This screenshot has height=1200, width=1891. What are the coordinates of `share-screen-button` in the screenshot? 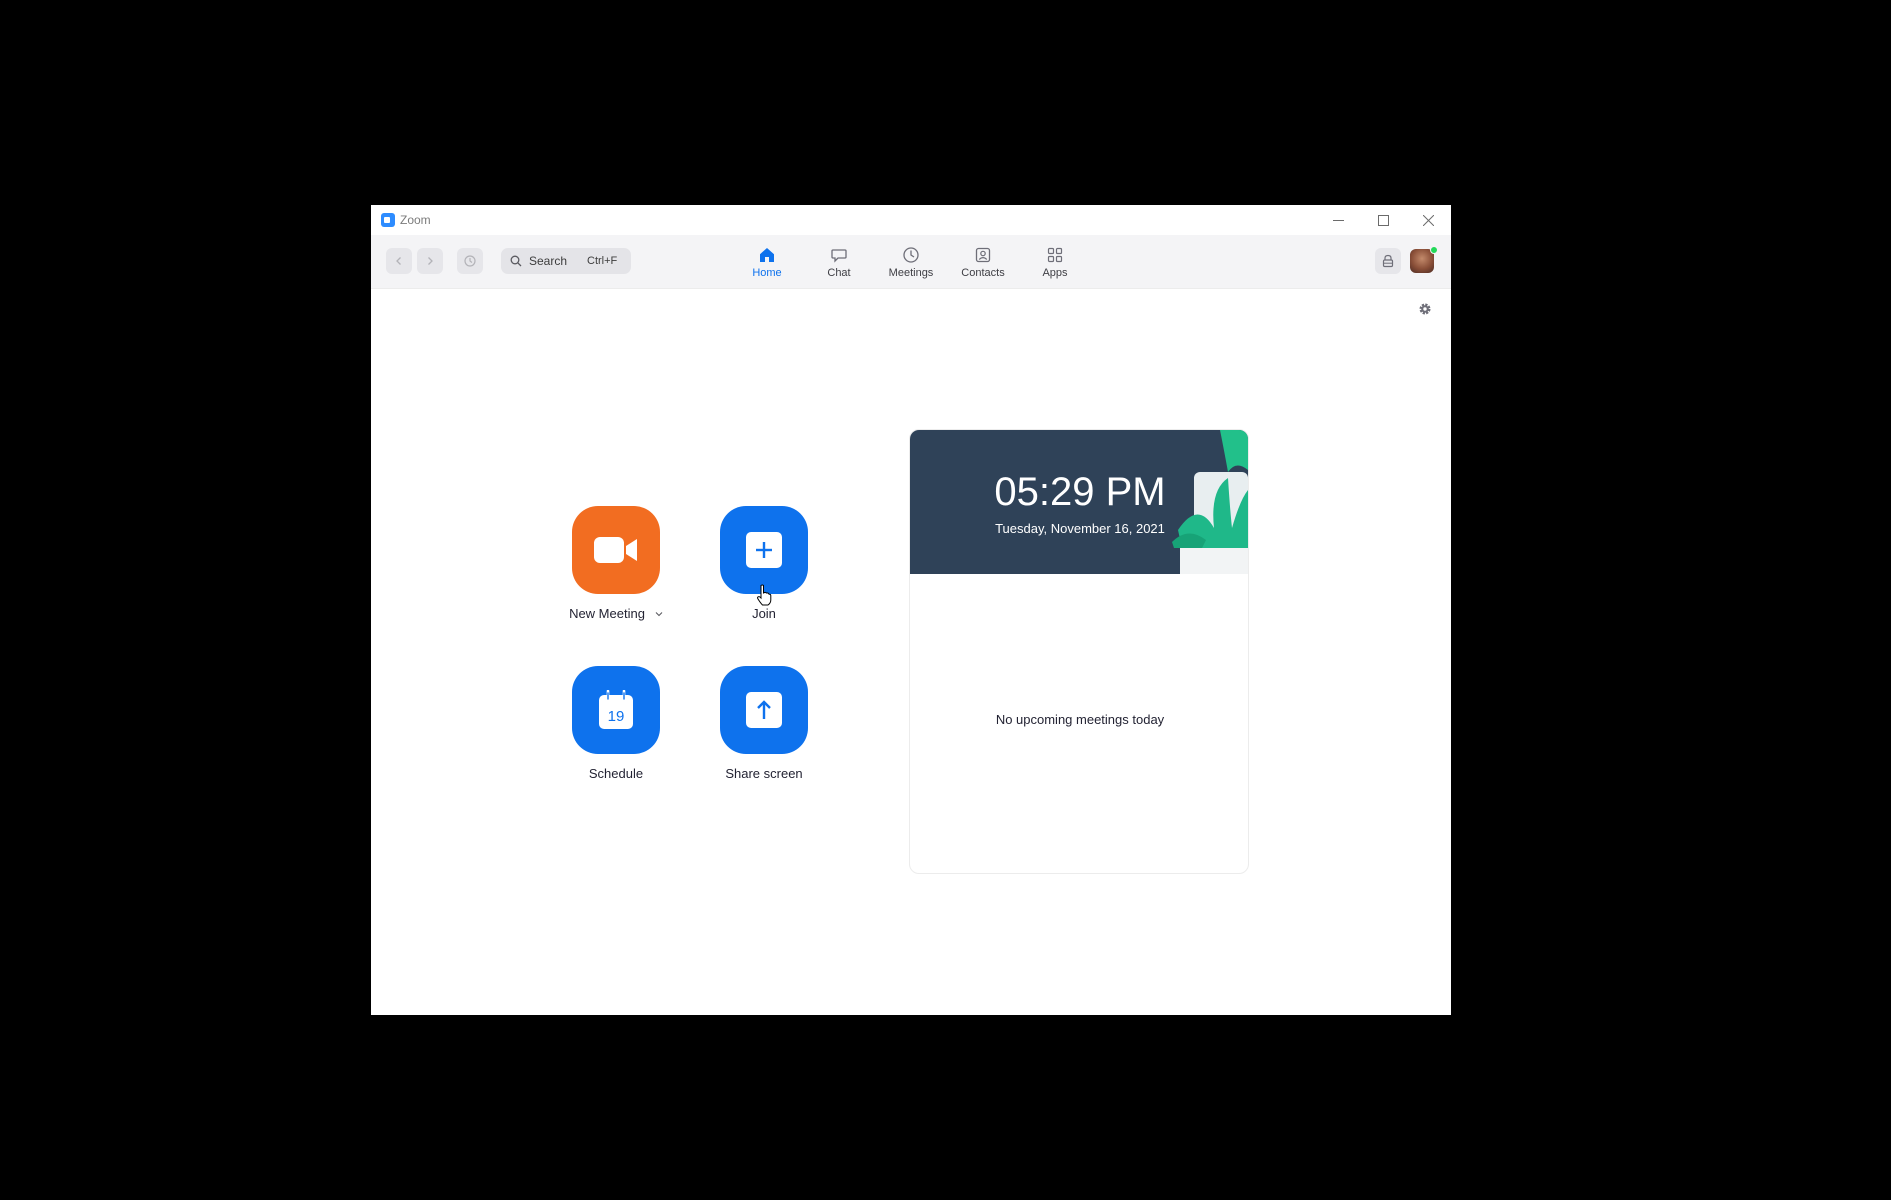 It's located at (764, 710).